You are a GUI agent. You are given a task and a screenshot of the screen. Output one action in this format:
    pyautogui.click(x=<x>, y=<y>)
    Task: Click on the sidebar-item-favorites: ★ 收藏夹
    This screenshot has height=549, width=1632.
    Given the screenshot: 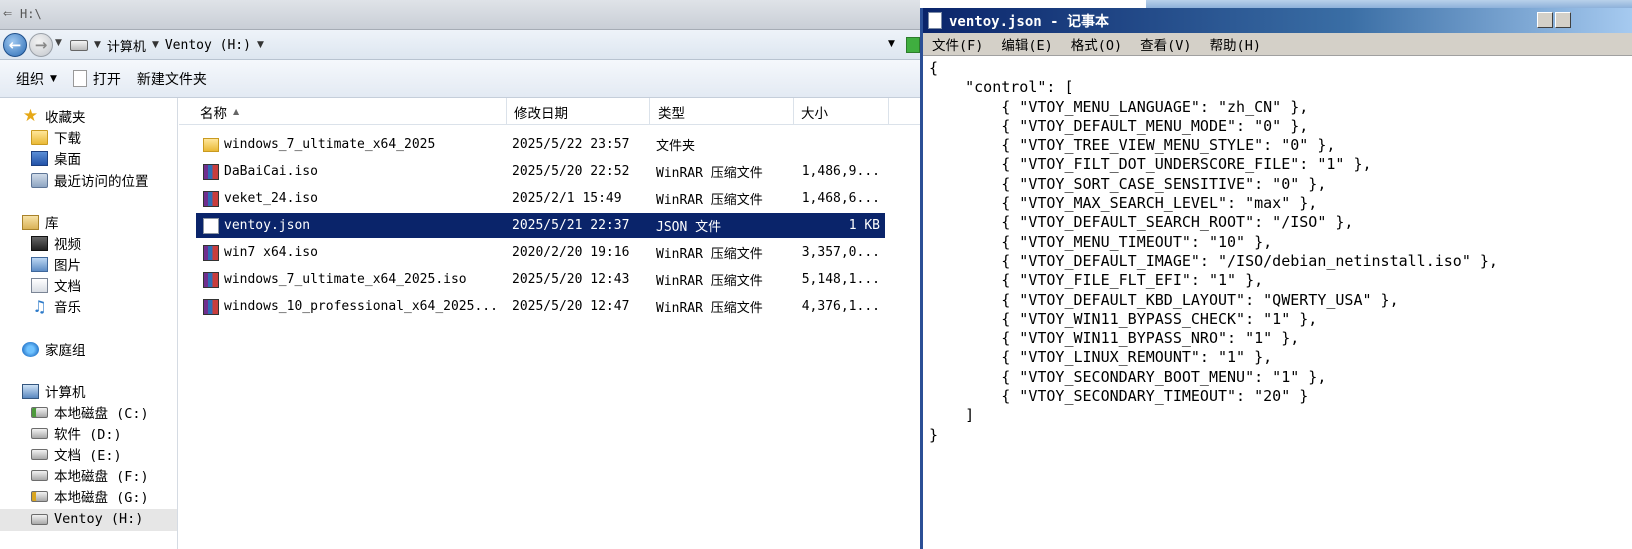 What is the action you would take?
    pyautogui.click(x=54, y=116)
    